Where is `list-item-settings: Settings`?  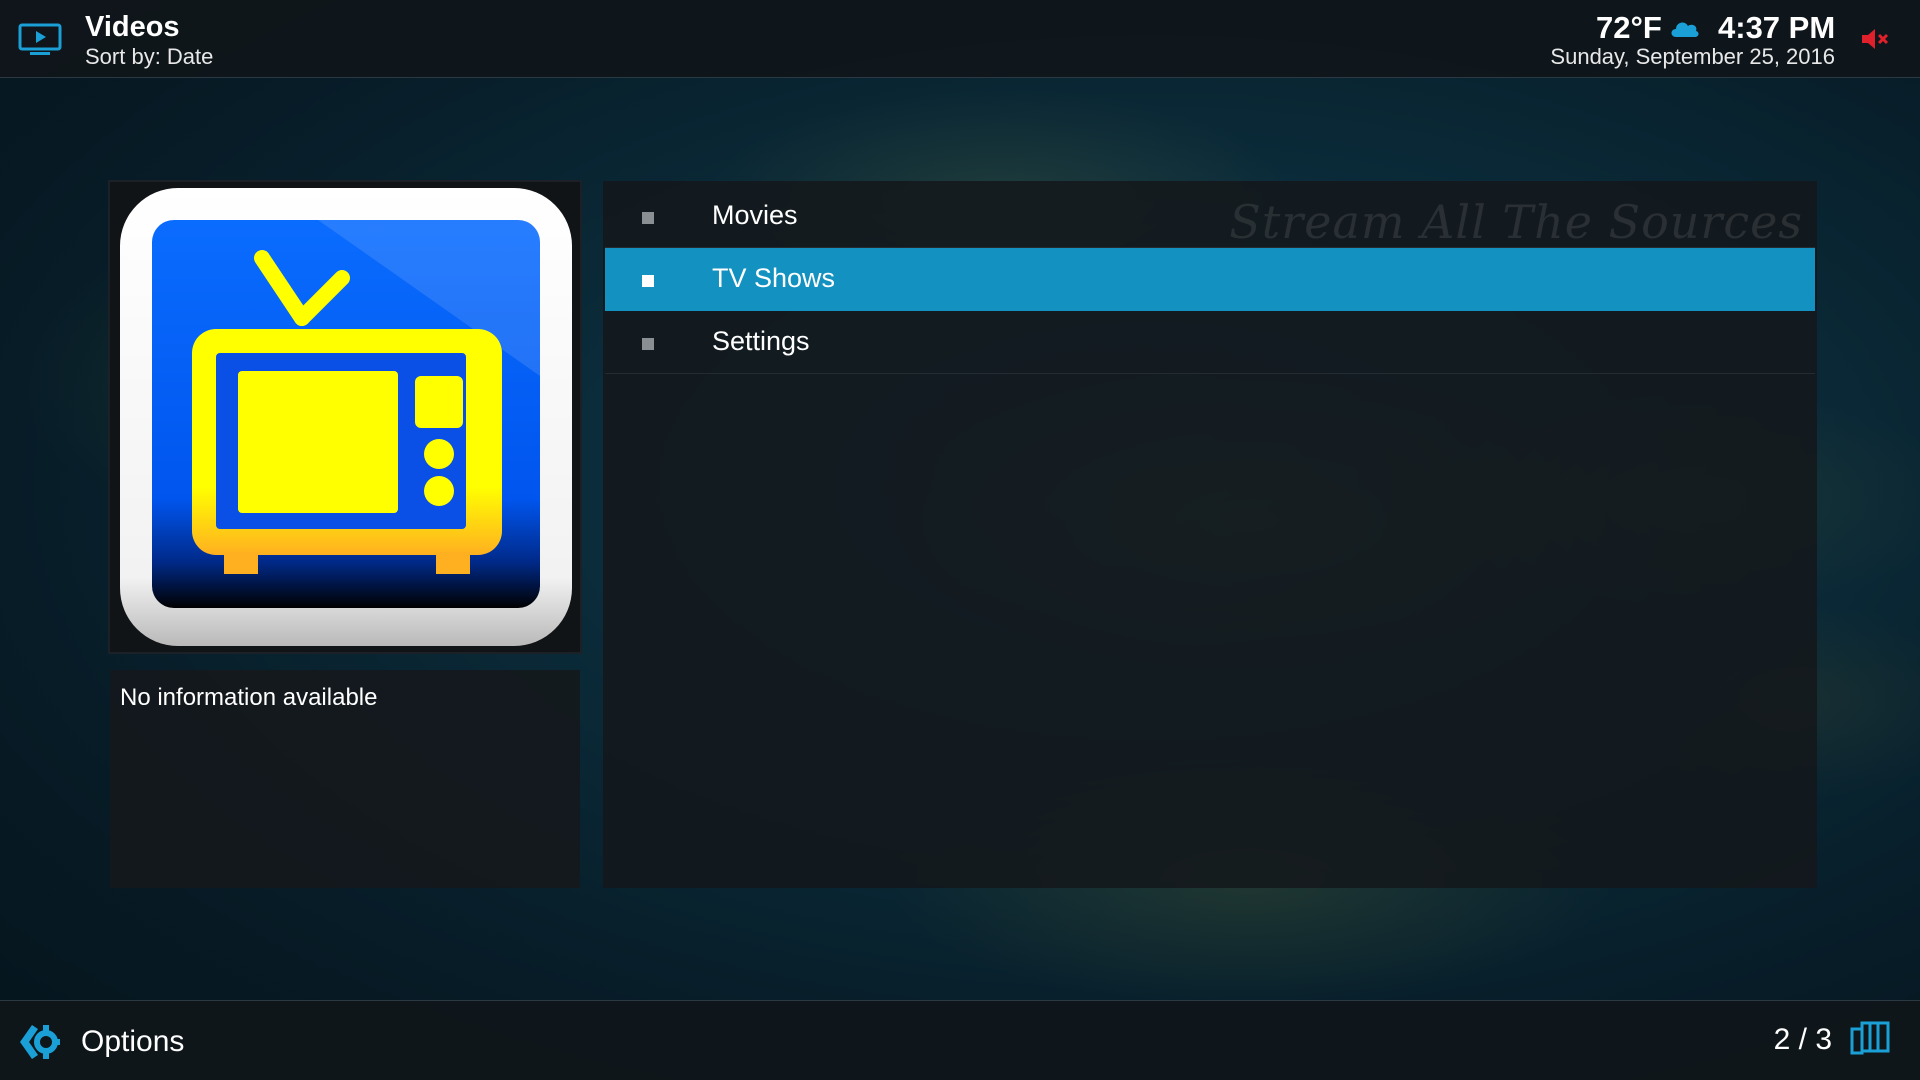
list-item-settings: Settings is located at coordinates (1210, 342).